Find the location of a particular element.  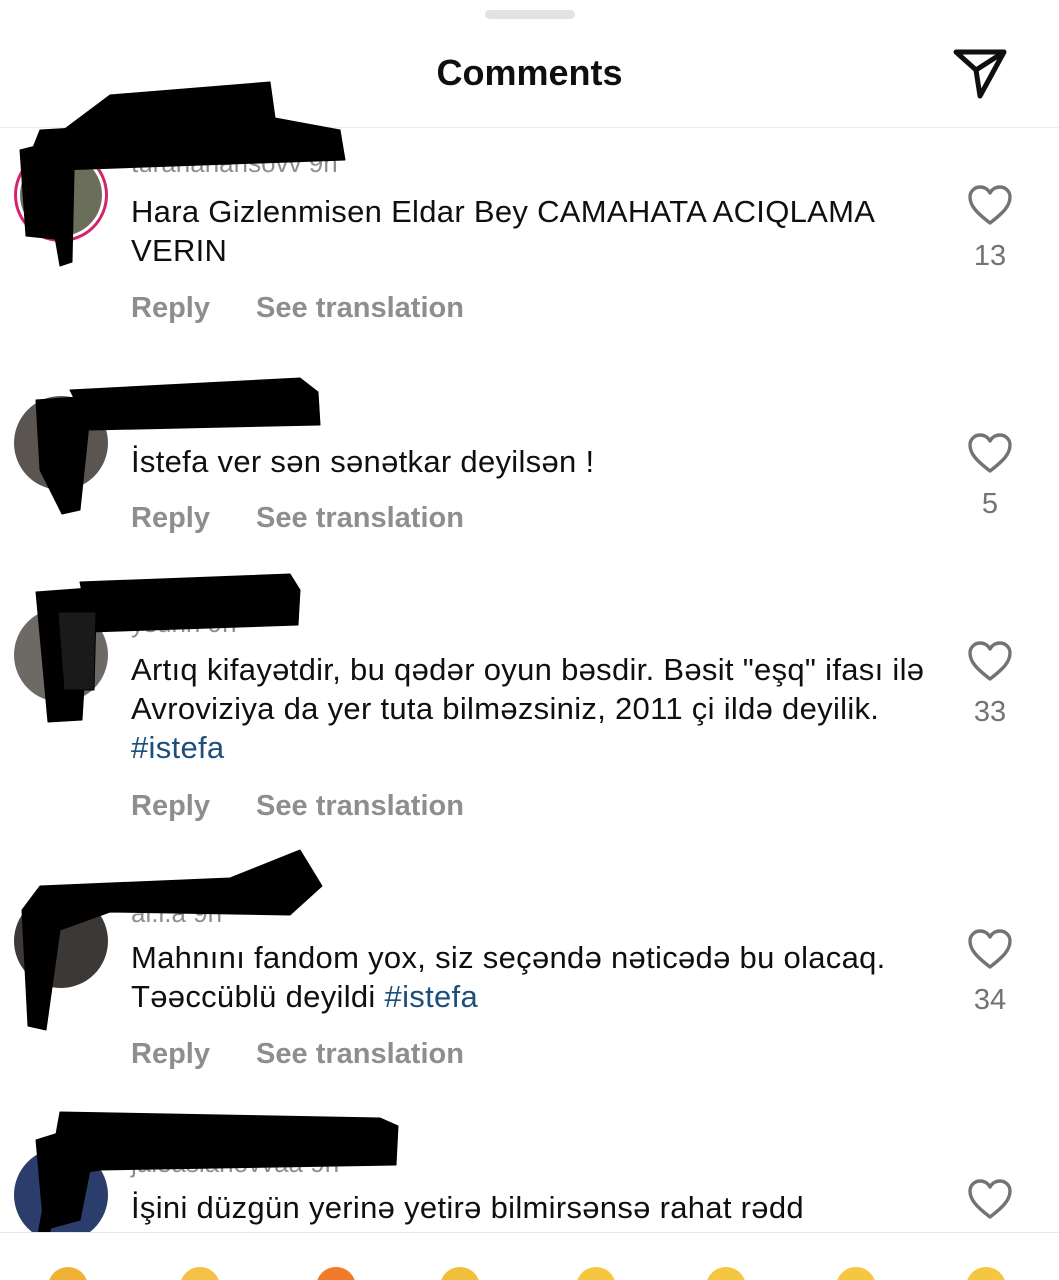

like-count: 13 is located at coordinates (990, 256).